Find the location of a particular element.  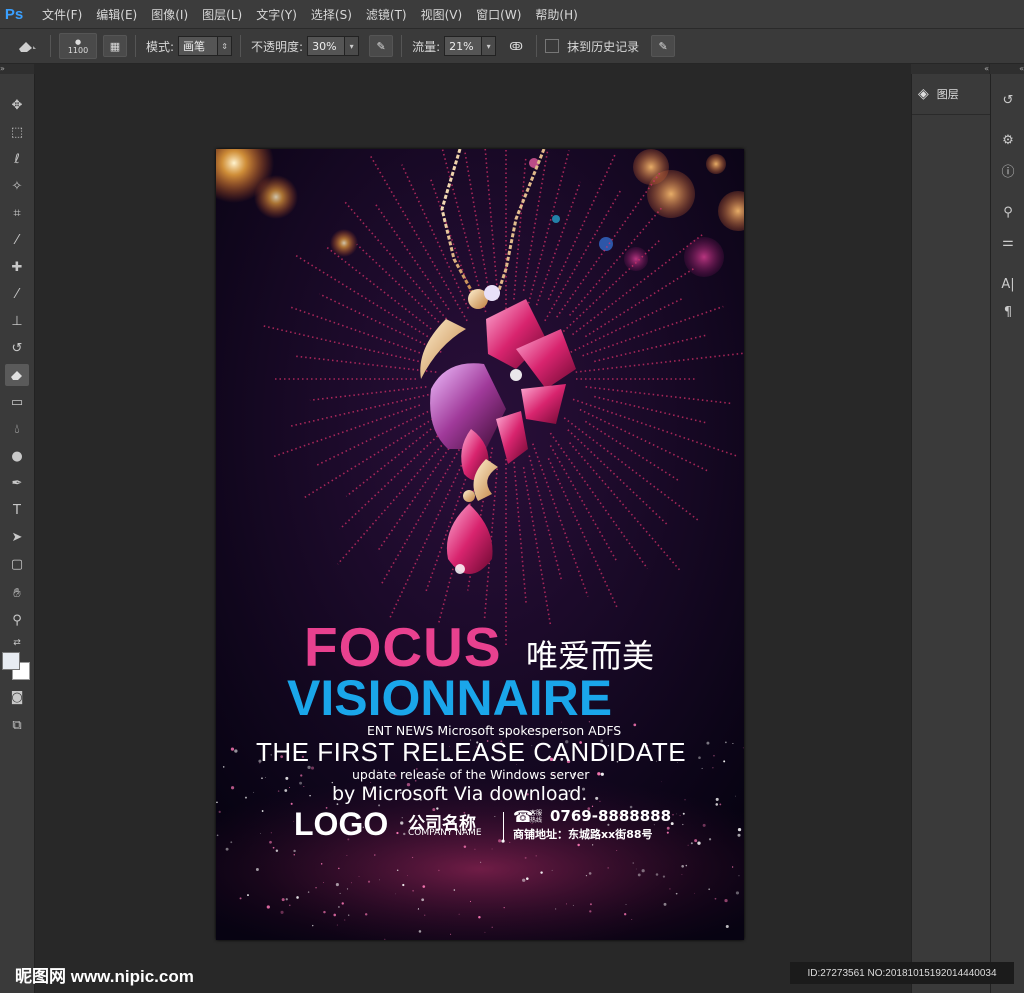

menu-file: 文件(F) is located at coordinates (62, 14).